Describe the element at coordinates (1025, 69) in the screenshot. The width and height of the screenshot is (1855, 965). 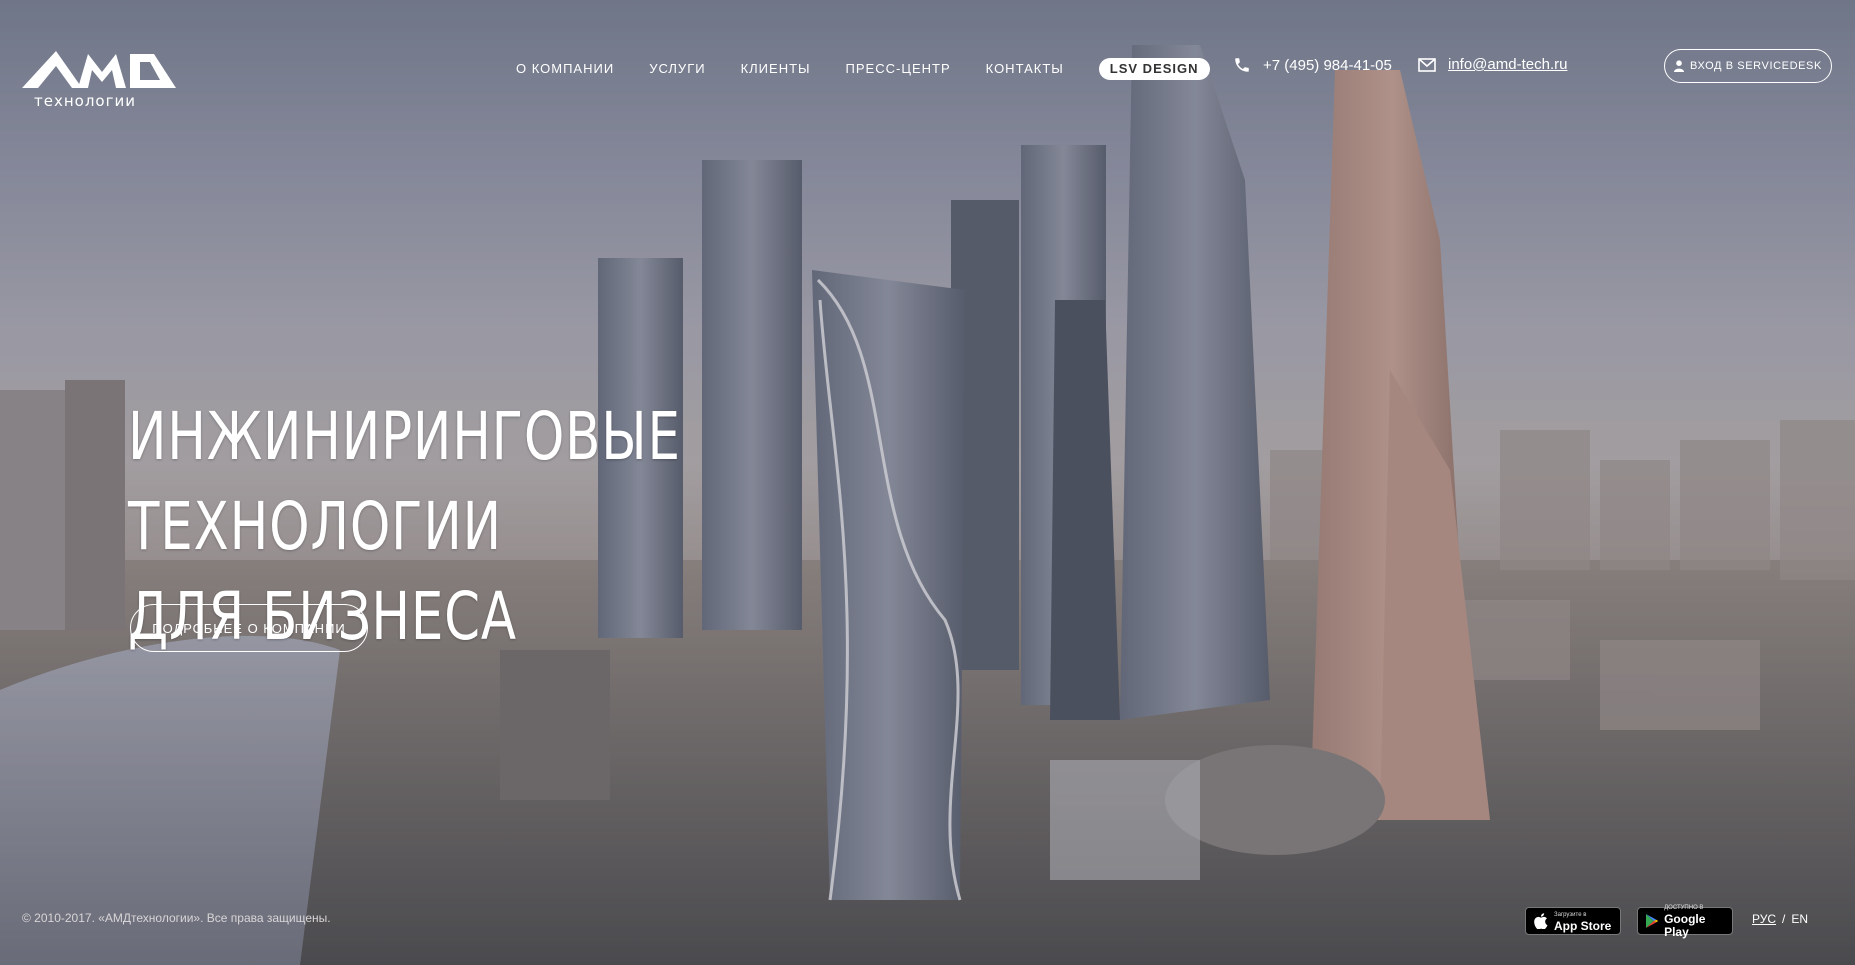
I see `nav-item-contacts: Контакты` at that location.